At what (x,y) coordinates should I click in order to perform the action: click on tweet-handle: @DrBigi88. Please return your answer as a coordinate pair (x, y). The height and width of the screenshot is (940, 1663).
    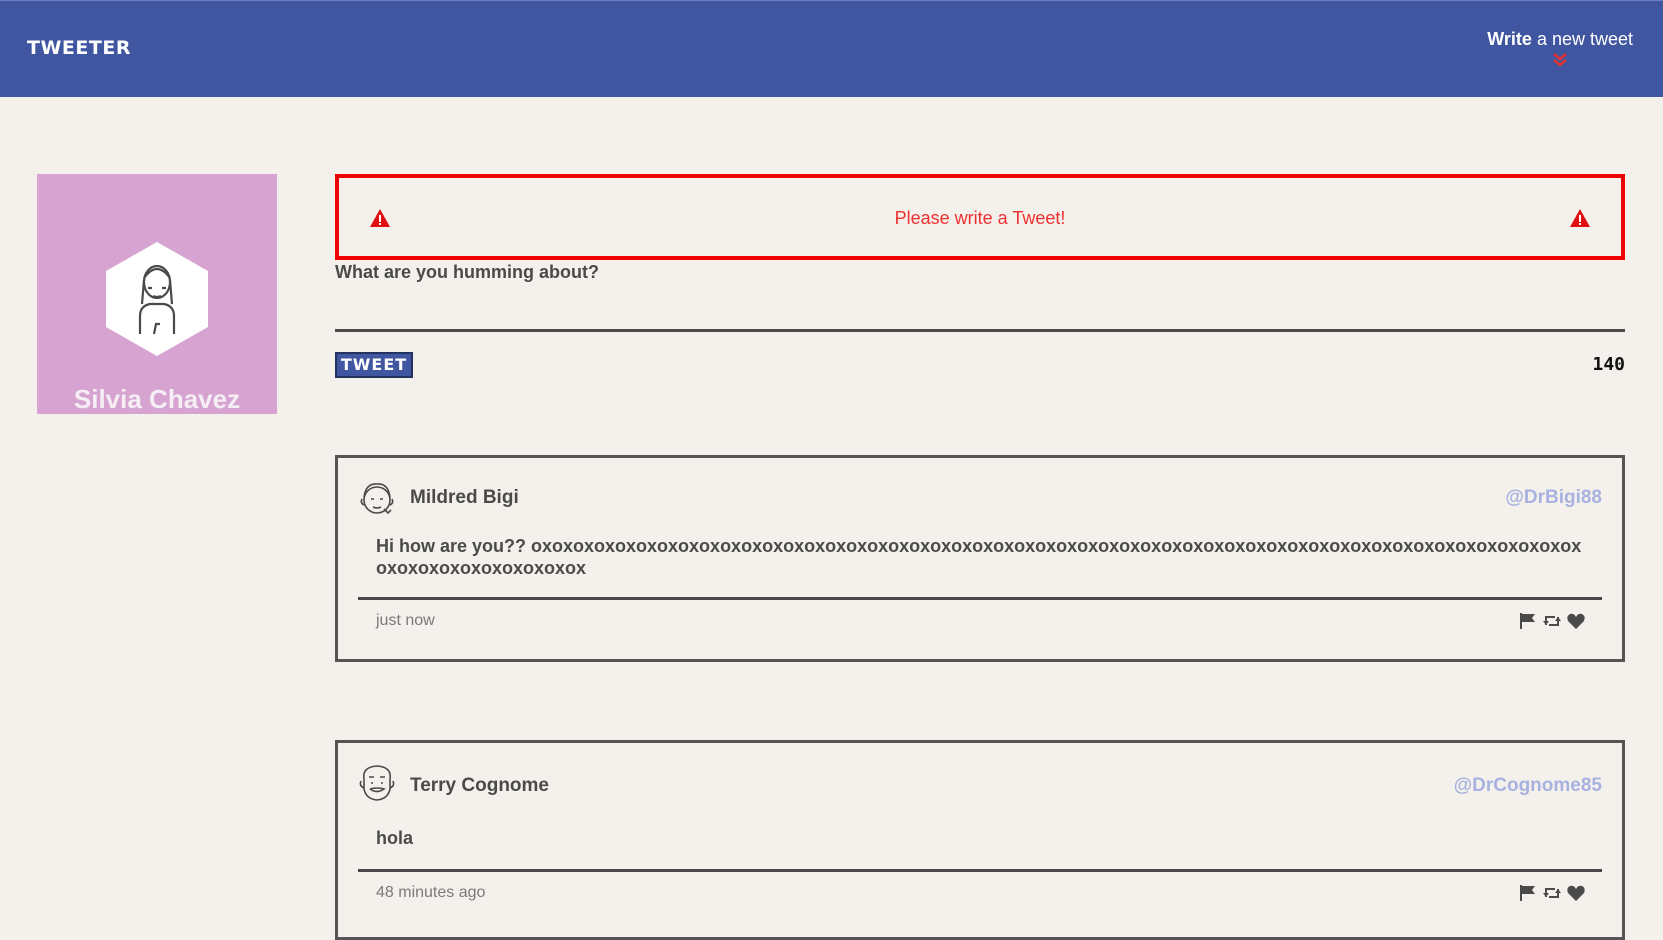
    Looking at the image, I should click on (1553, 497).